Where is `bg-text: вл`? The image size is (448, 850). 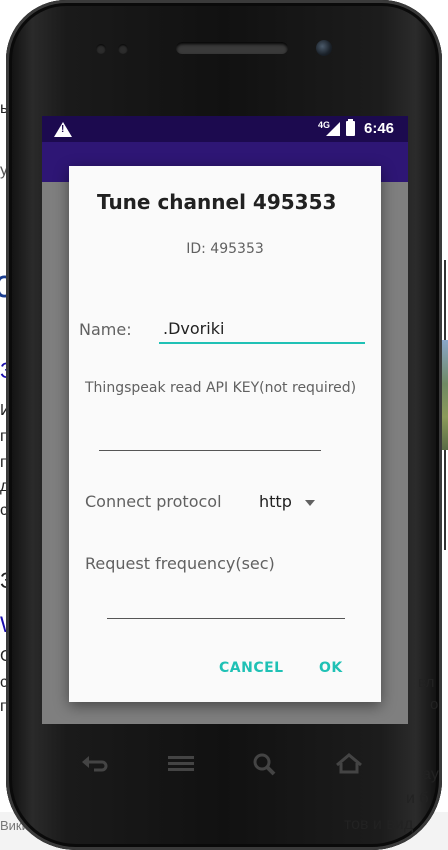
bg-text: вл is located at coordinates (426, 682).